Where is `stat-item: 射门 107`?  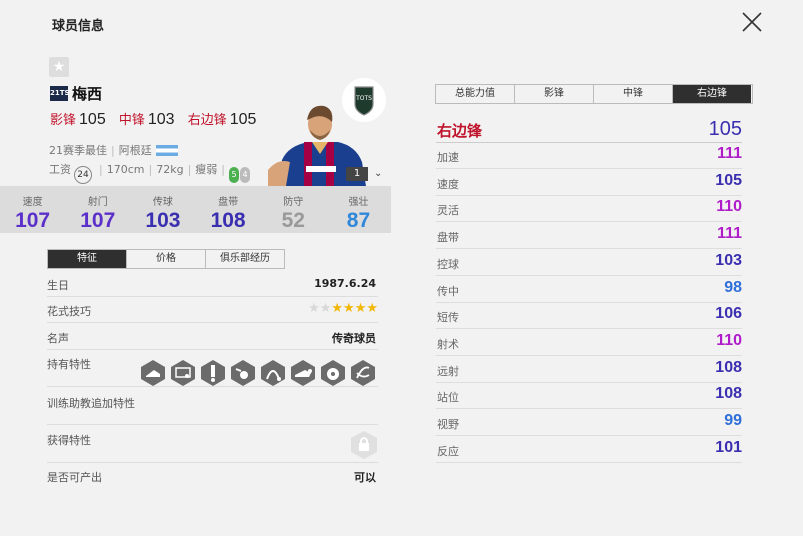 stat-item: 射门 107 is located at coordinates (97, 209).